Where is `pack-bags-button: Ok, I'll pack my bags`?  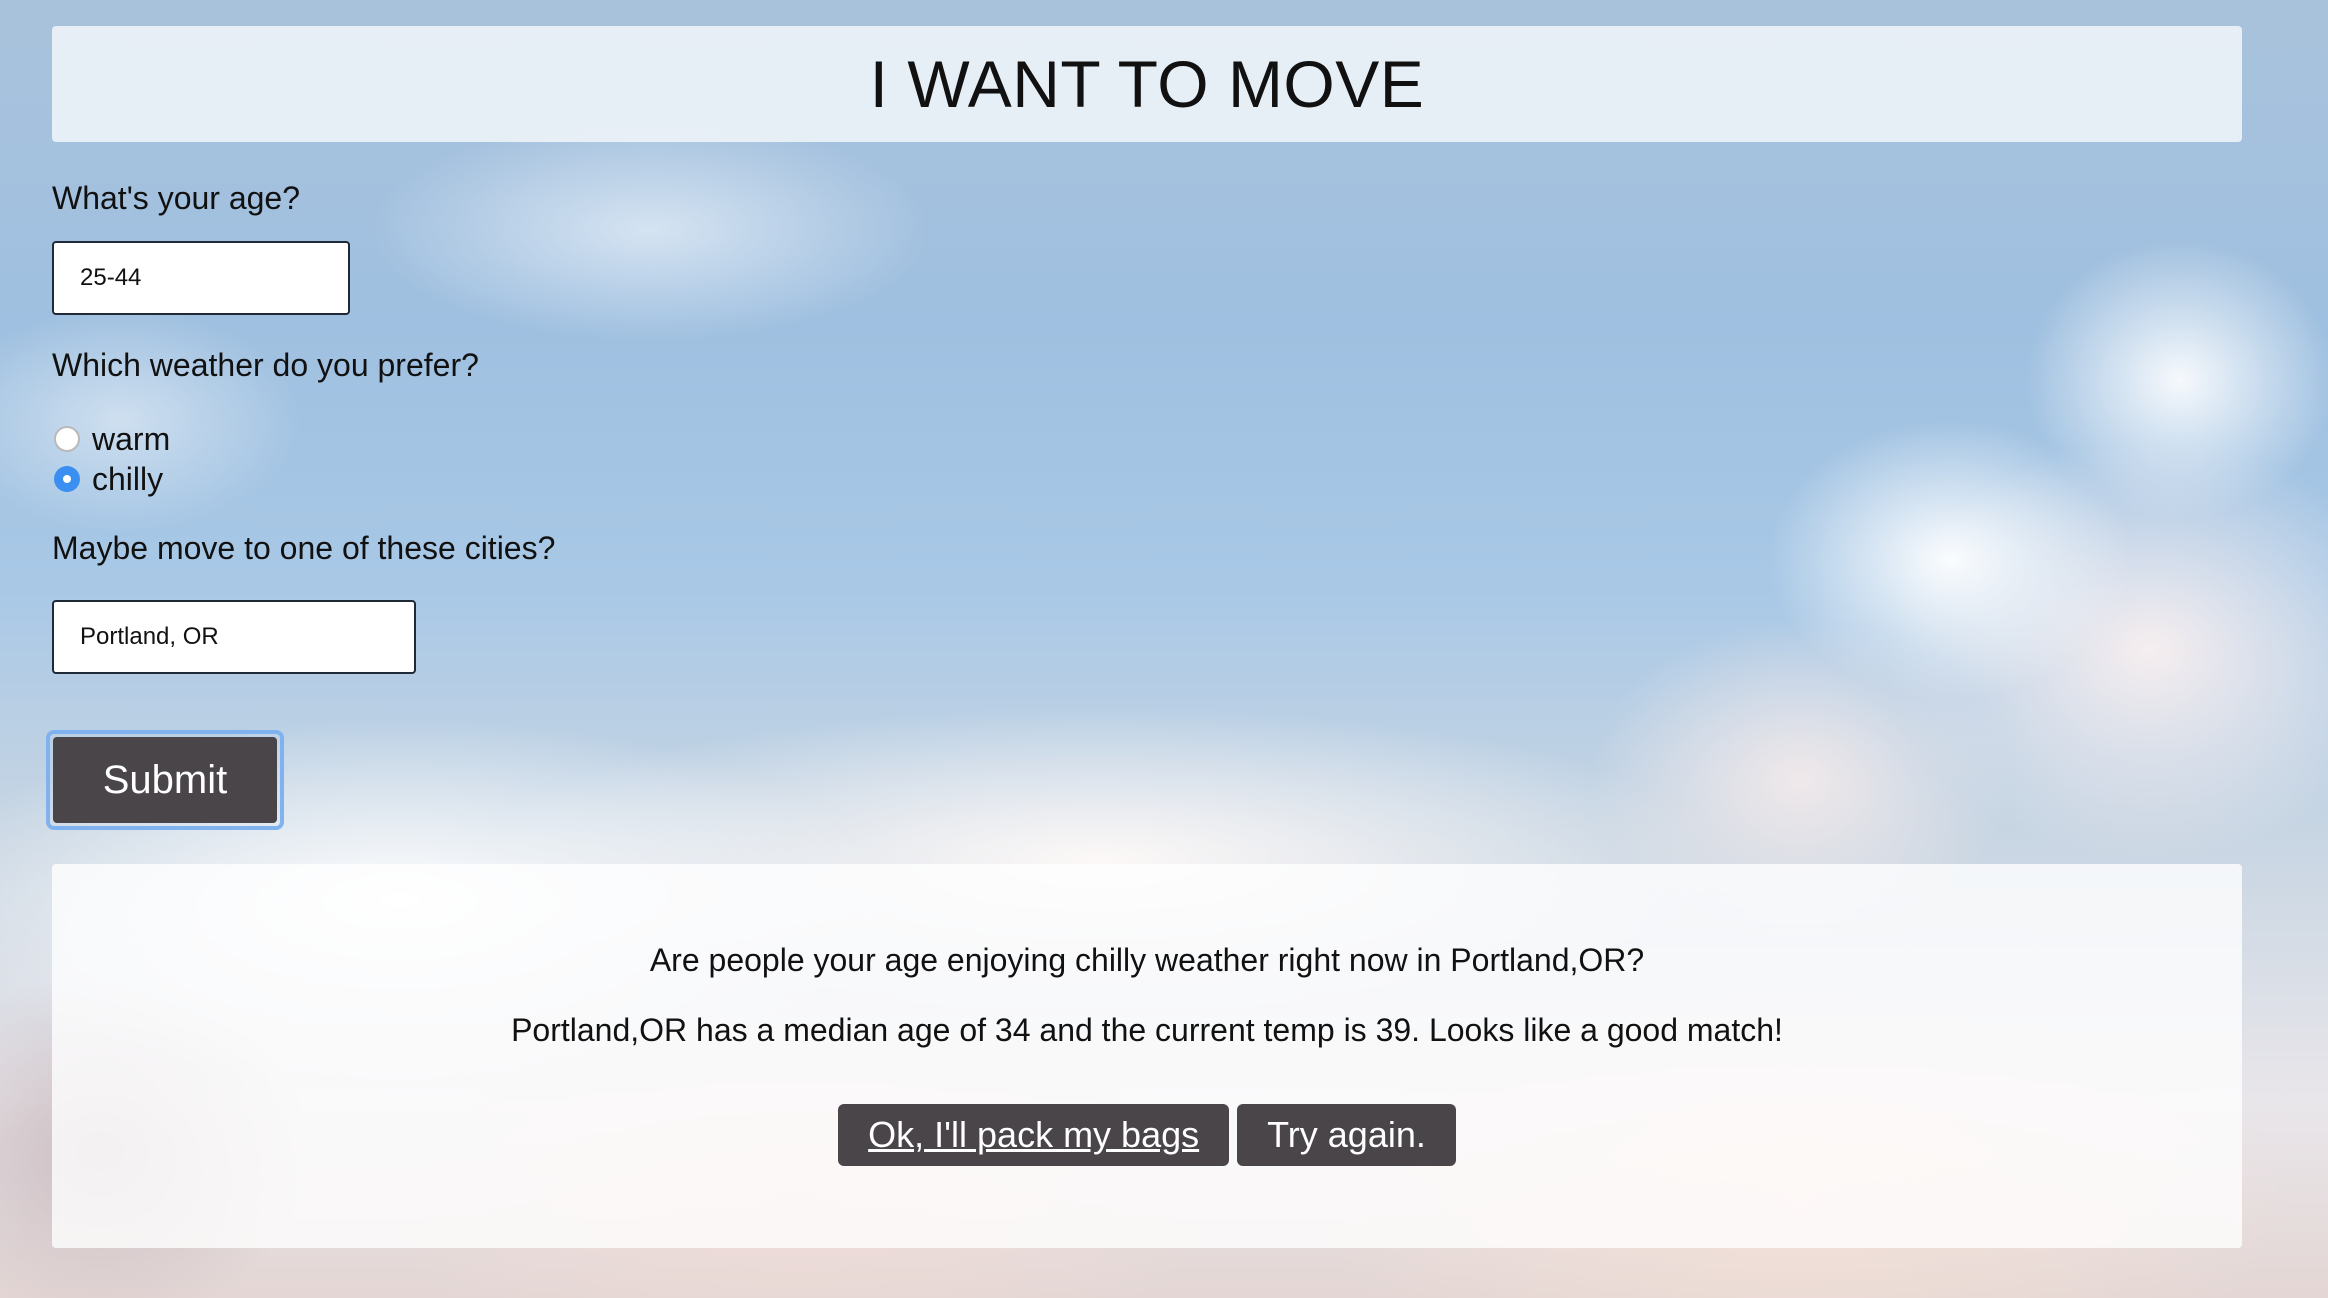 pack-bags-button: Ok, I'll pack my bags is located at coordinates (1034, 1135).